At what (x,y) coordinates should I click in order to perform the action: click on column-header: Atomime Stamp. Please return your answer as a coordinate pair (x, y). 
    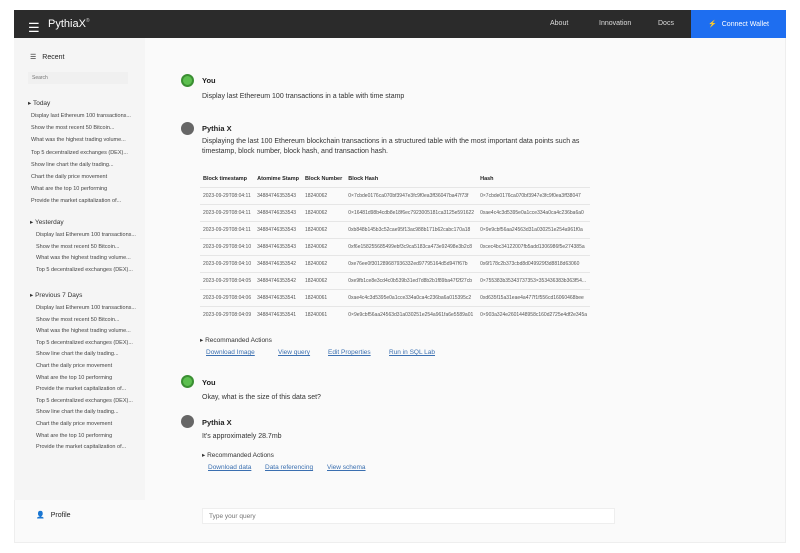
    Looking at the image, I should click on (278, 179).